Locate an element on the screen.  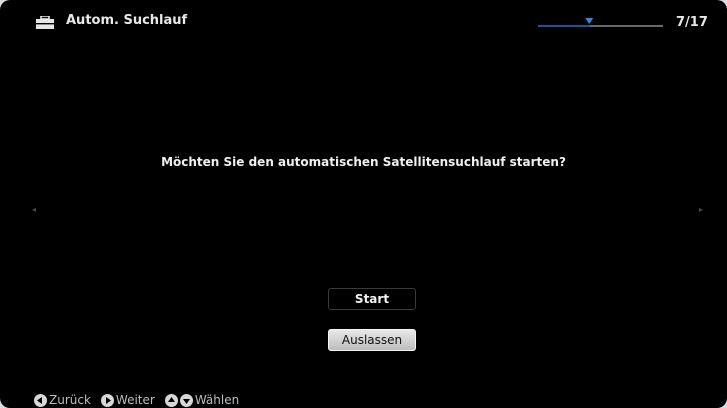
header-bar: Autom. Suchlauf 7/17 is located at coordinates (363, 22).